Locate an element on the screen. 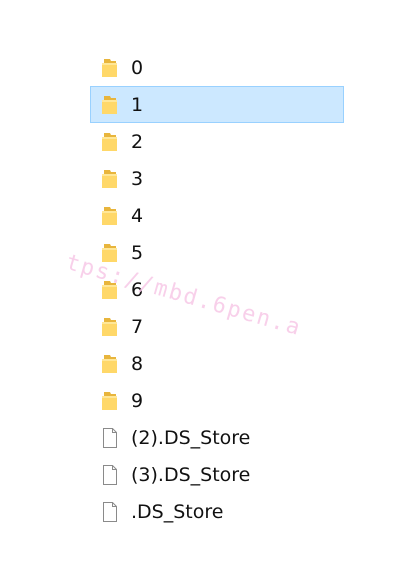  item-label: 4 is located at coordinates (137, 216).